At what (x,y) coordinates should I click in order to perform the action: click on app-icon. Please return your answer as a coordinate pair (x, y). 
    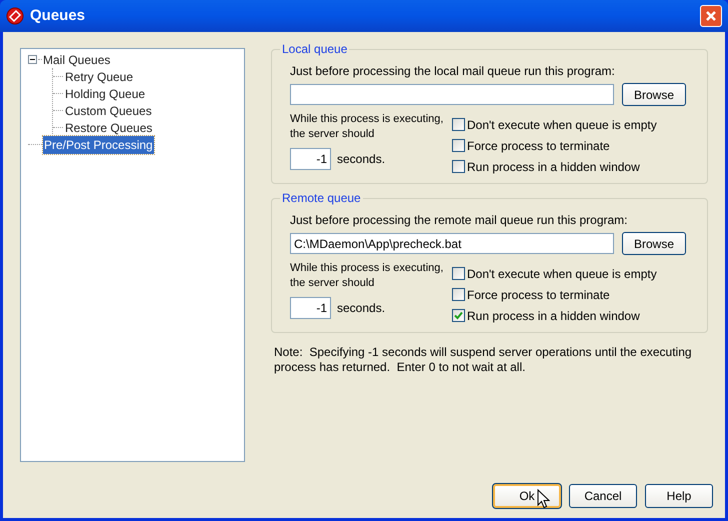
    Looking at the image, I should click on (15, 16).